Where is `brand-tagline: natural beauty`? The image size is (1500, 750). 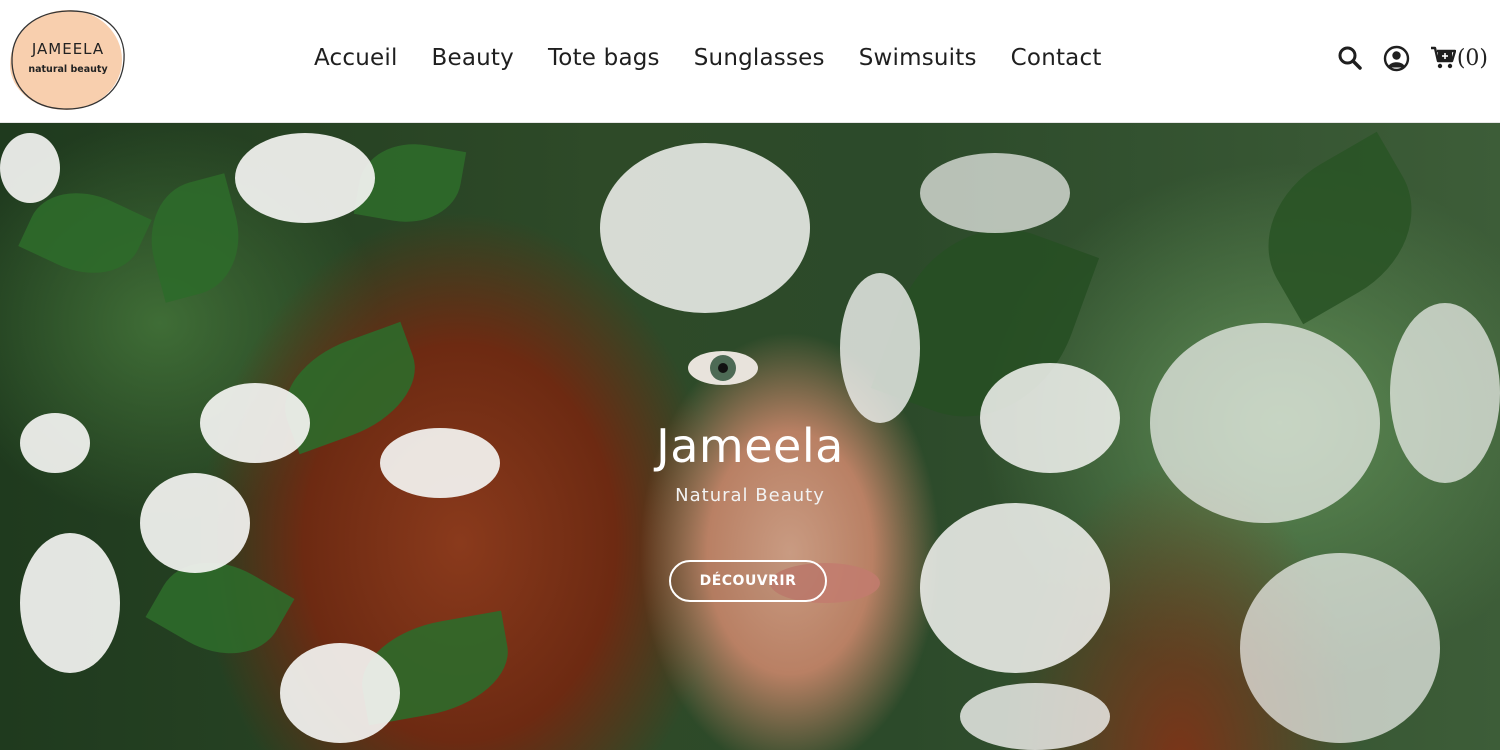 brand-tagline: natural beauty is located at coordinates (68, 69).